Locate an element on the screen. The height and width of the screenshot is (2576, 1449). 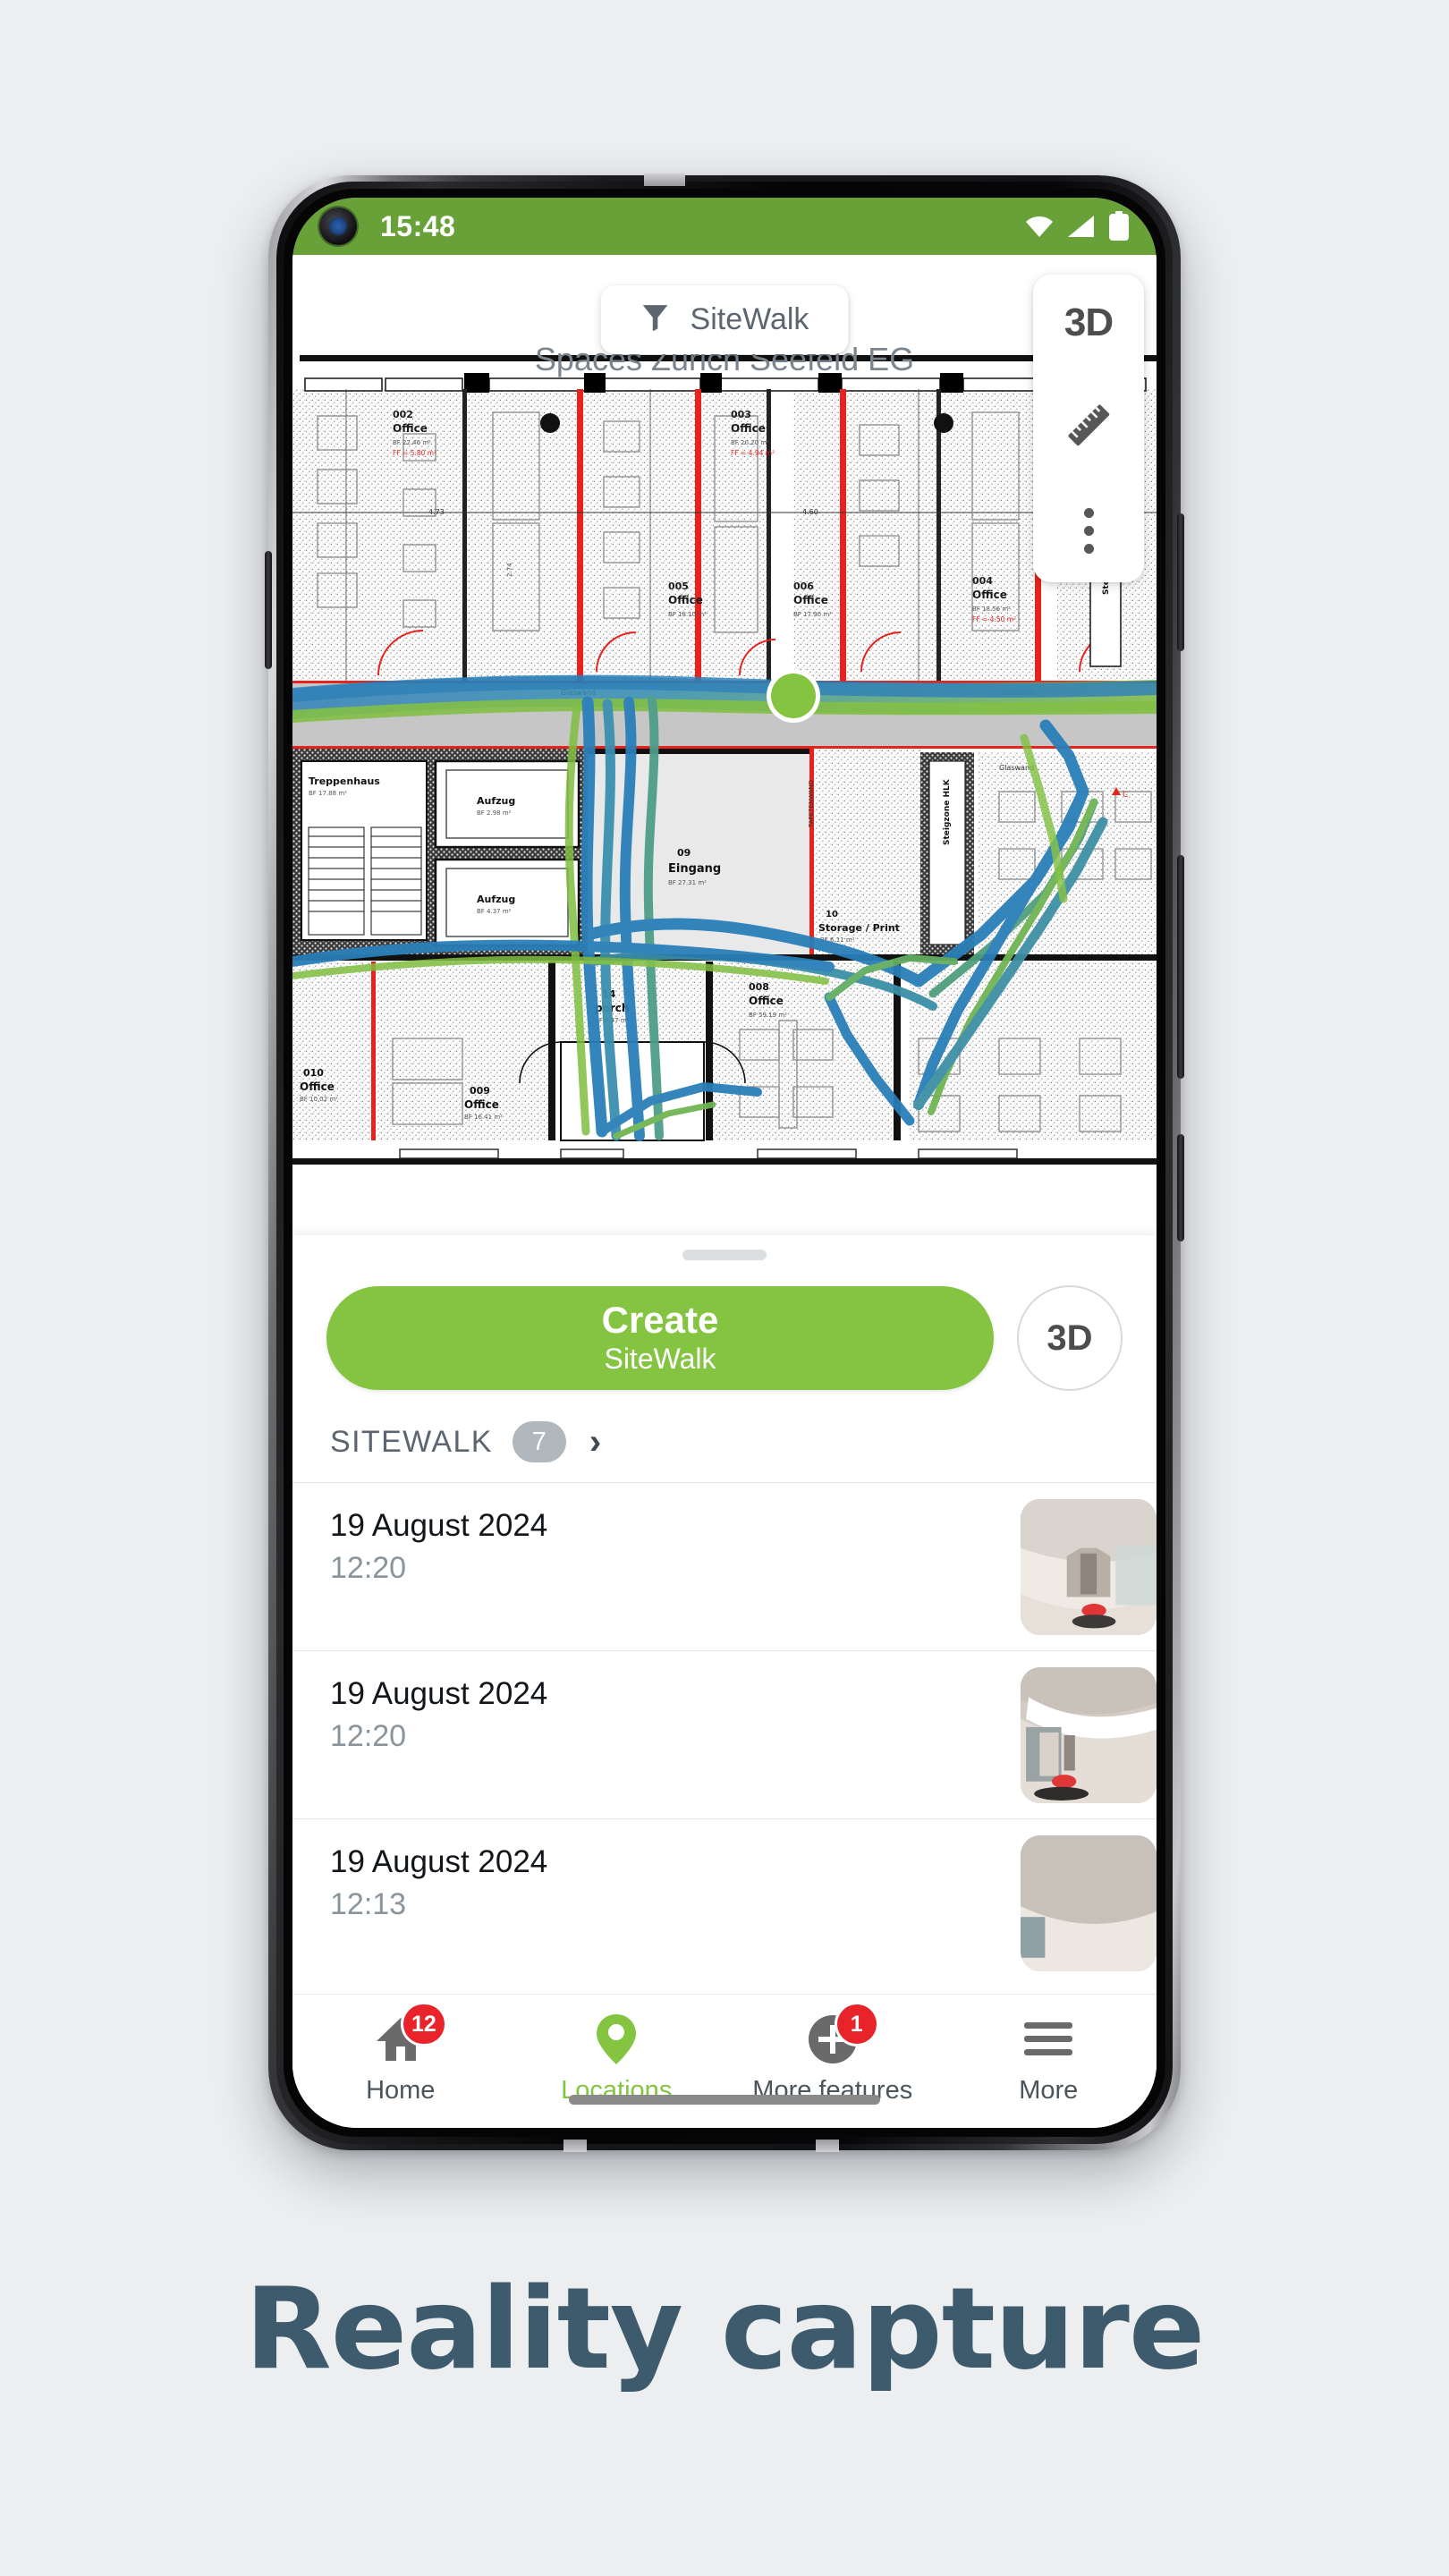
nav-item-more: More is located at coordinates (1049, 2059).